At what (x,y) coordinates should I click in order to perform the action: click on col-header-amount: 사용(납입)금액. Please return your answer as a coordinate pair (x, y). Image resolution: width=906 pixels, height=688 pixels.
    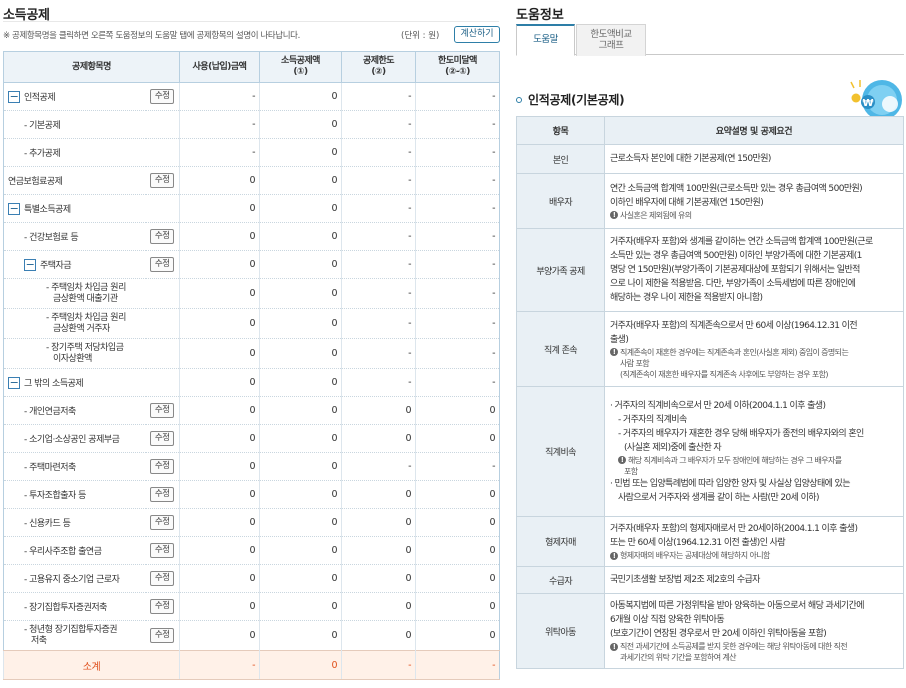
    Looking at the image, I should click on (219, 67).